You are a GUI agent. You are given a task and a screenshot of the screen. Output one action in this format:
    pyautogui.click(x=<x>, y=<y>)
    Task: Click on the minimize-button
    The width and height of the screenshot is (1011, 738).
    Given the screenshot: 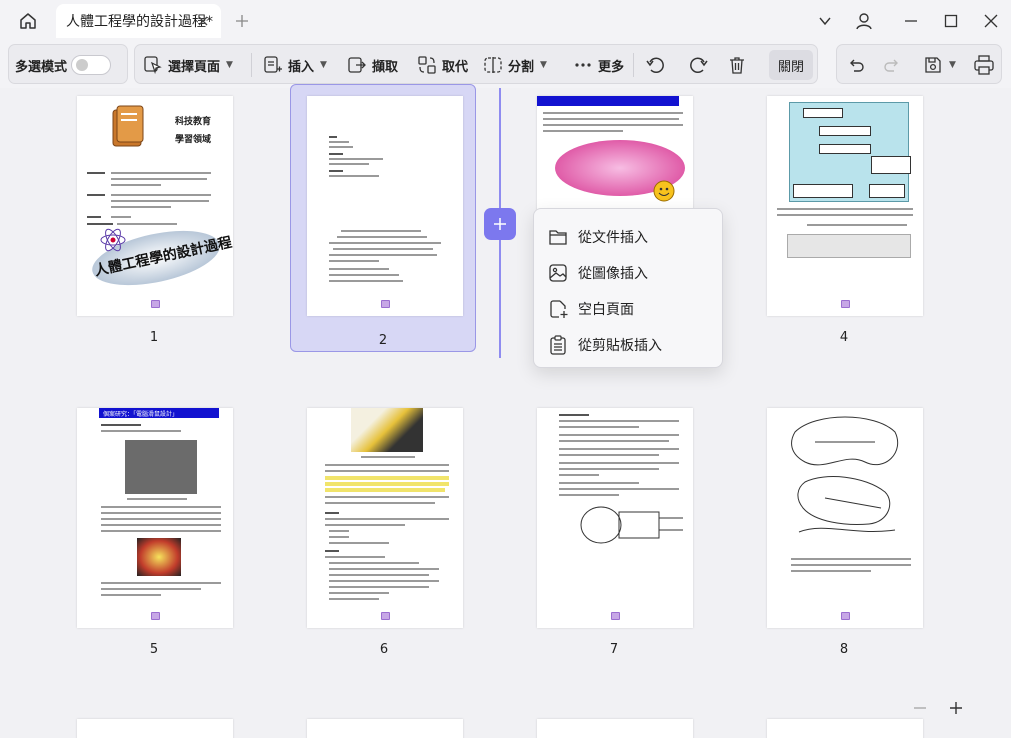 What is the action you would take?
    pyautogui.click(x=911, y=21)
    